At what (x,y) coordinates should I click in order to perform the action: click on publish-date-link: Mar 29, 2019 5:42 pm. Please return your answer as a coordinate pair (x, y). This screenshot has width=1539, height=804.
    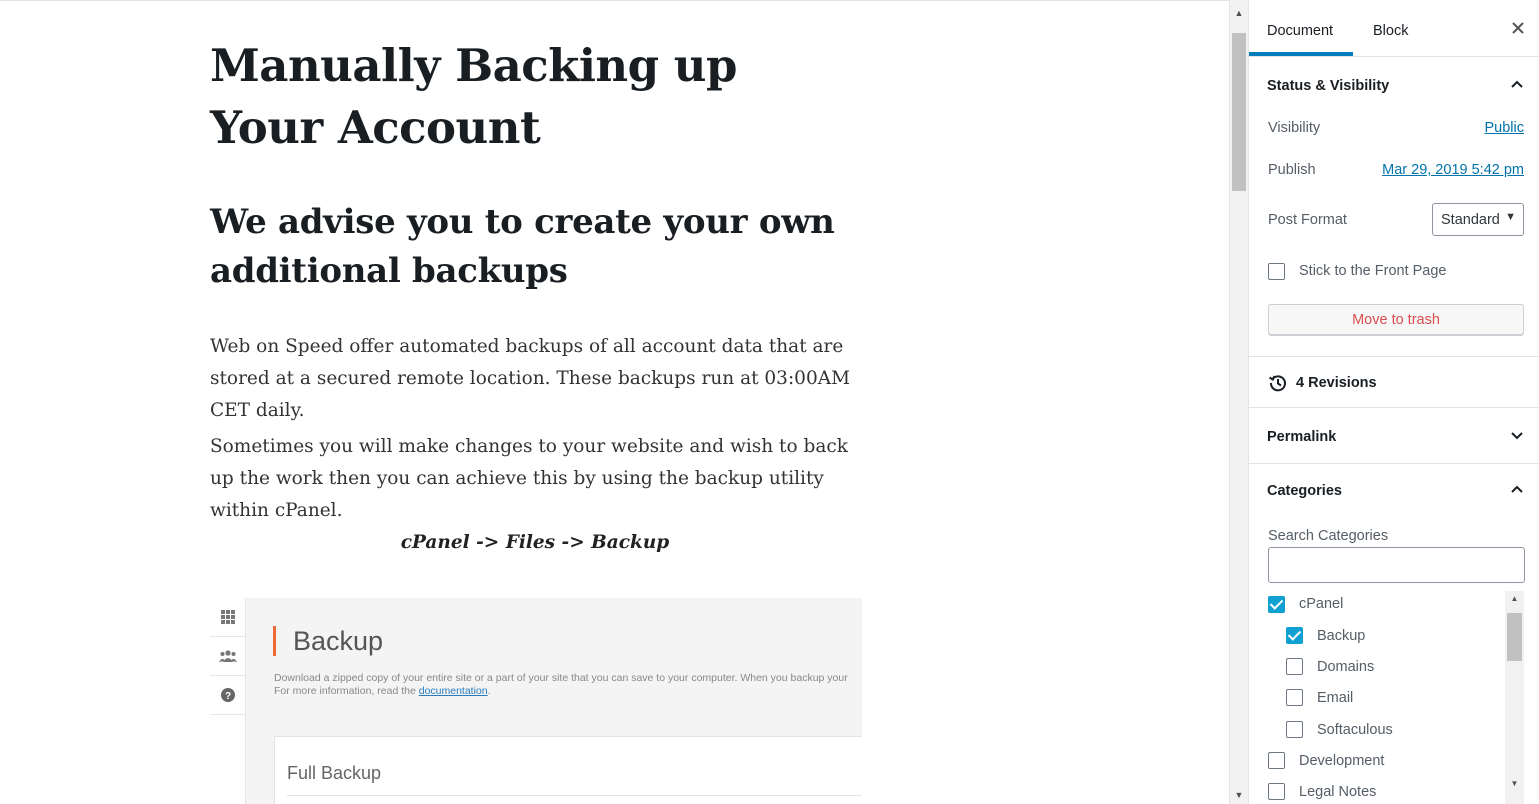
    Looking at the image, I should click on (1453, 170).